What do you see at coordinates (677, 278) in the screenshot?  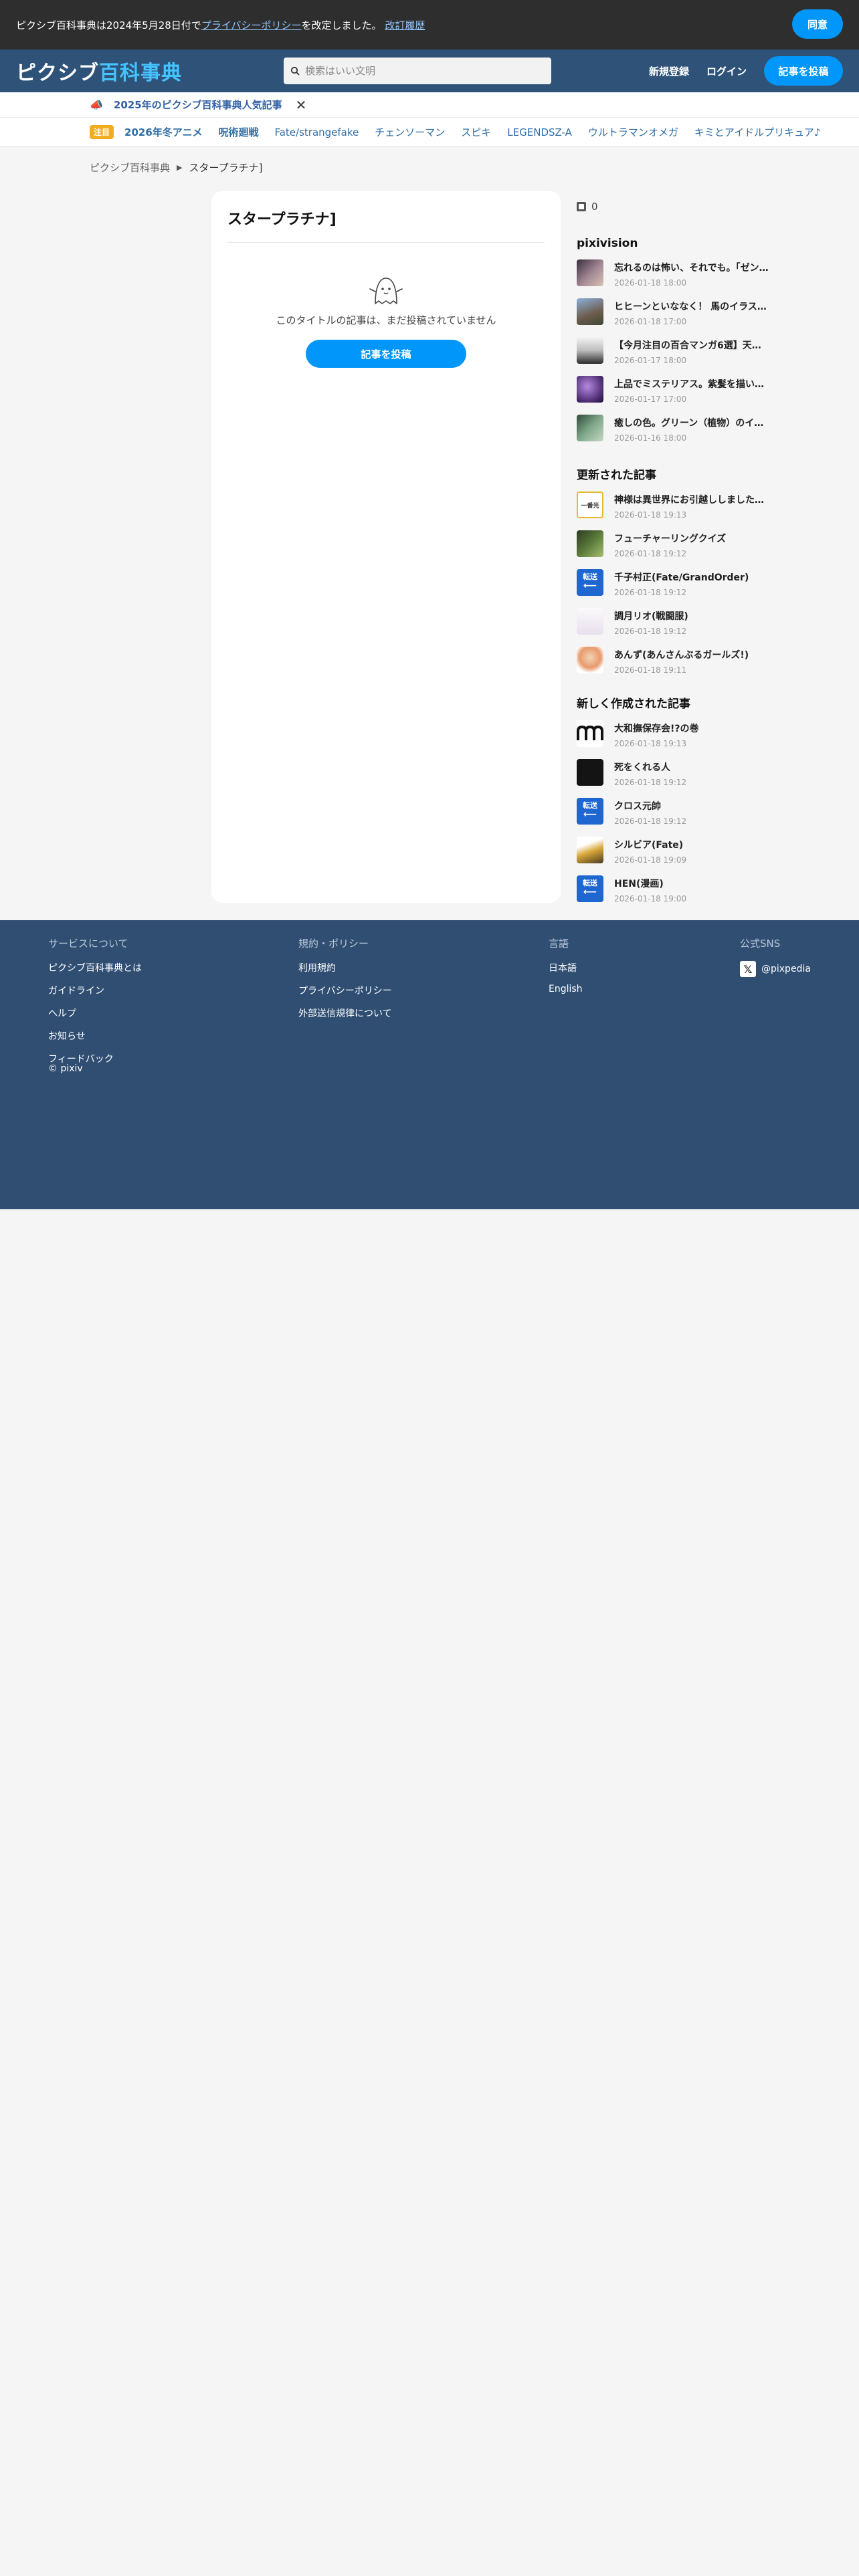 I see `list-item: 忘れるのは怖い、それでも。「ゼンゼ… 2026-01-18 18:00` at bounding box center [677, 278].